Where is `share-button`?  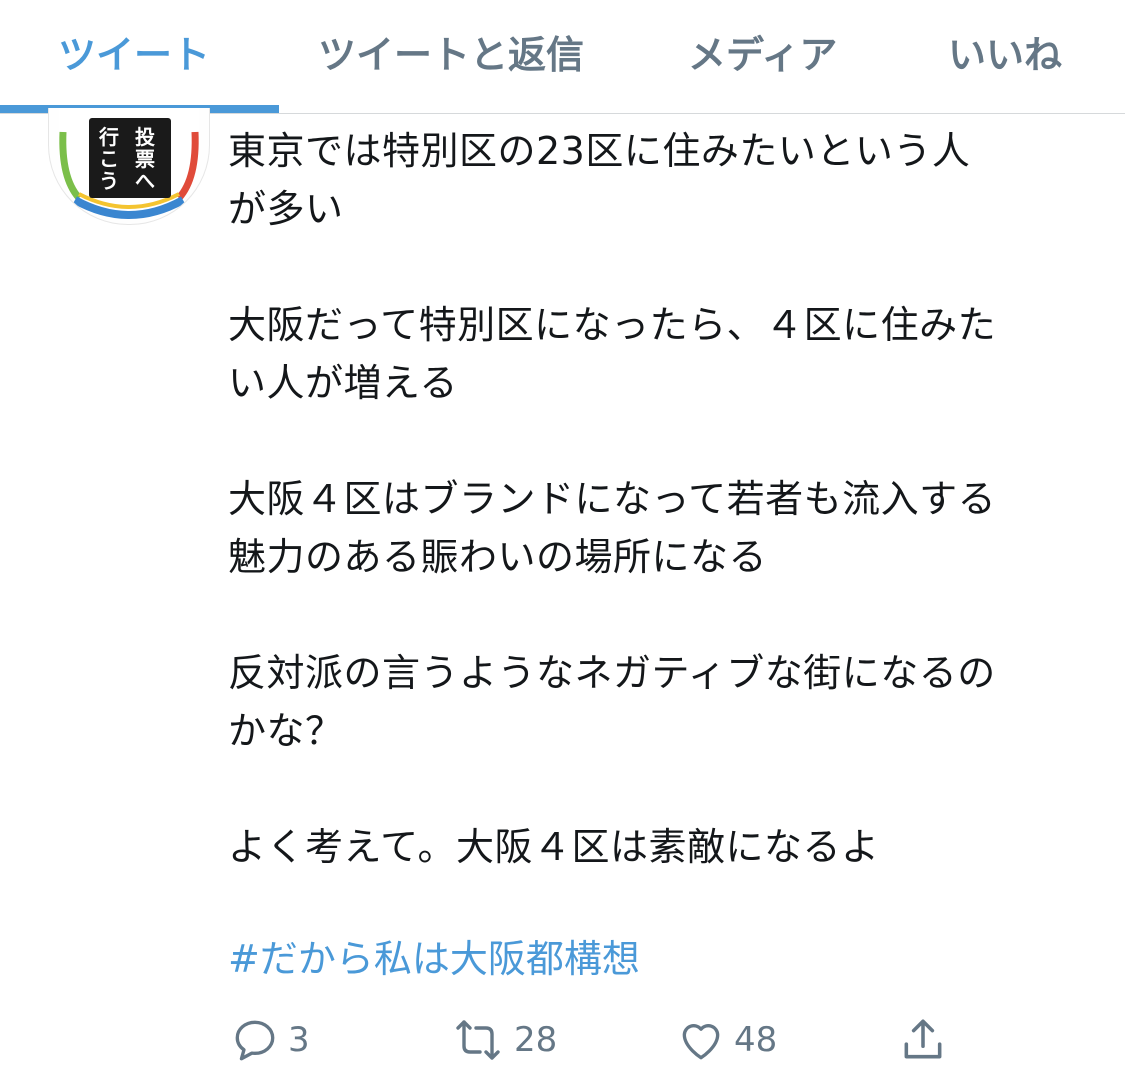
share-button is located at coordinates (923, 1040).